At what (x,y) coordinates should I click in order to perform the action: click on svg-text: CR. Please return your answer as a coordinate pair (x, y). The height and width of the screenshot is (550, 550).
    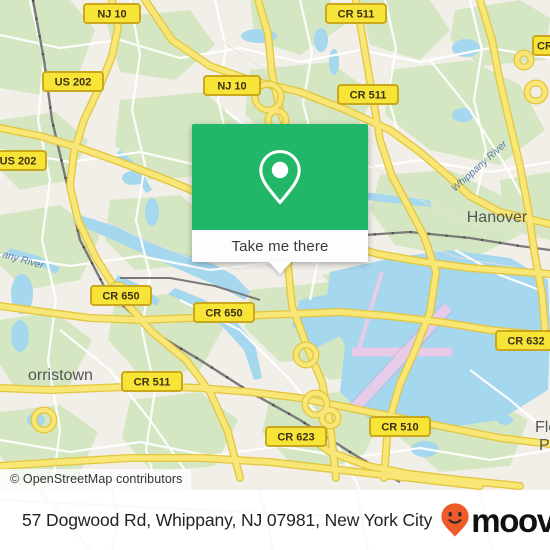
    Looking at the image, I should click on (543, 47).